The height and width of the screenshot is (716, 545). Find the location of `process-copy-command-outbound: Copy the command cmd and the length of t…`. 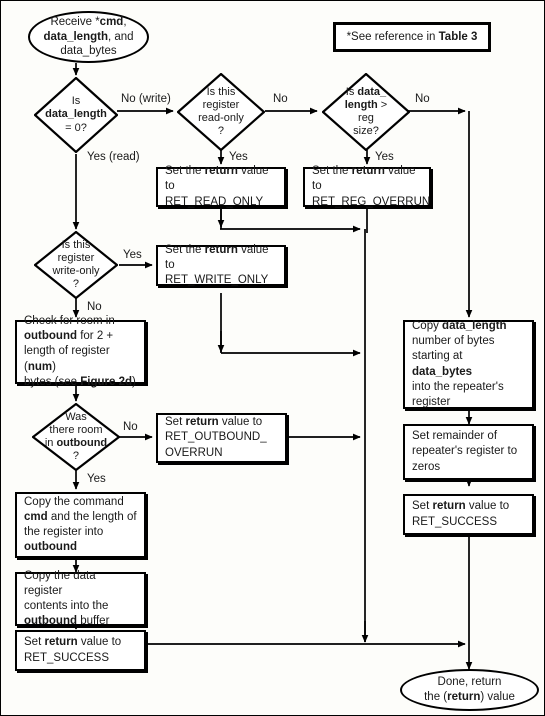

process-copy-command-outbound: Copy the command cmd and the length of t… is located at coordinates (80, 525).